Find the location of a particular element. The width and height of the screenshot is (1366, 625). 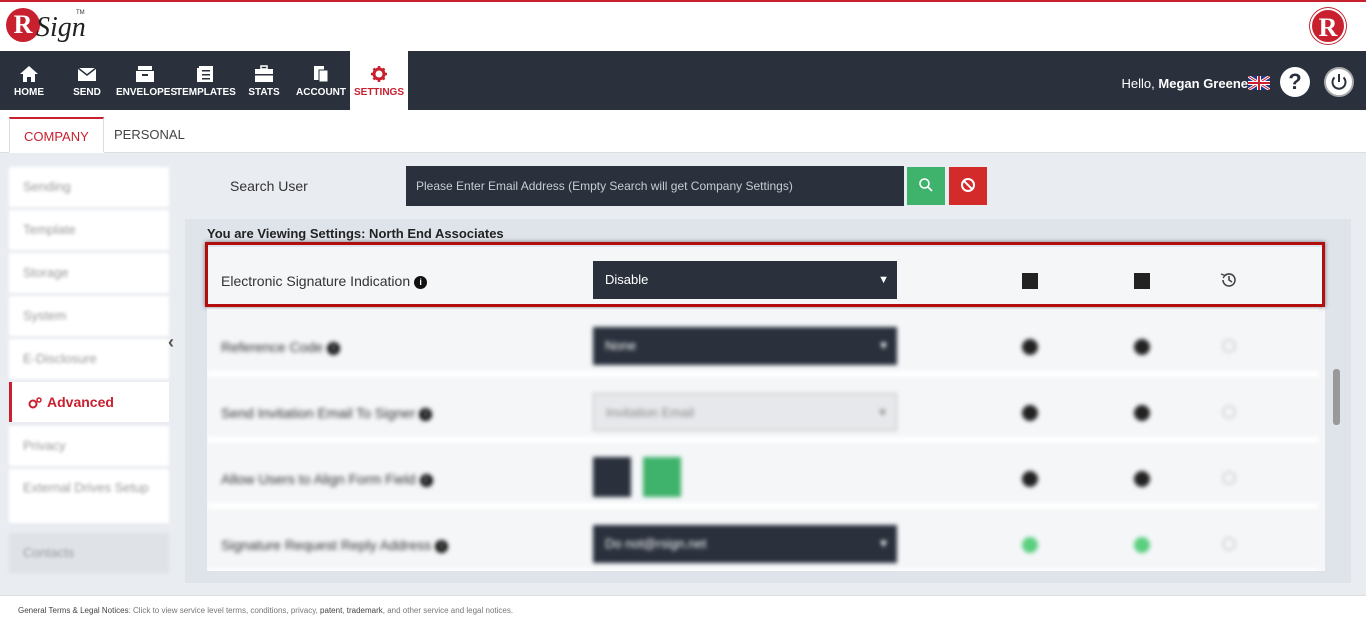

user-name: Megan Greene is located at coordinates (1203, 83).